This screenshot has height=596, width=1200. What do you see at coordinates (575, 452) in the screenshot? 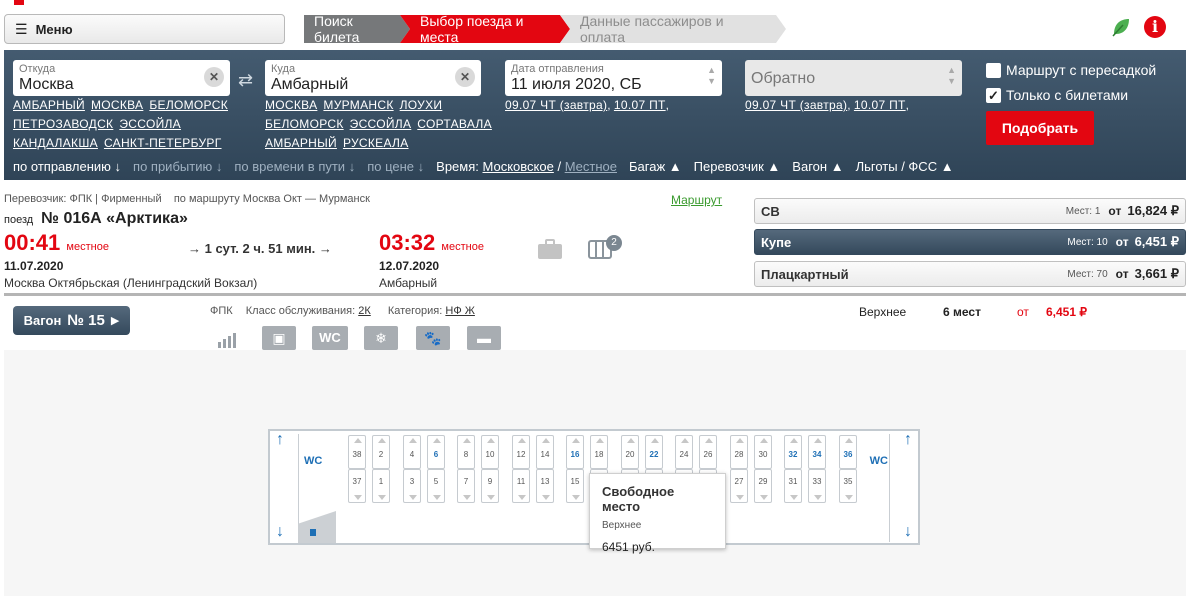
I see `seat-top-seat: 16` at bounding box center [575, 452].